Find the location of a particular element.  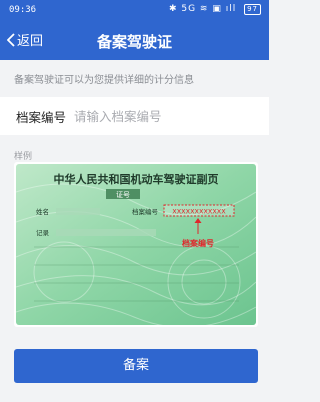

file-no-value: XXXXXXXXXXXX is located at coordinates (199, 212).